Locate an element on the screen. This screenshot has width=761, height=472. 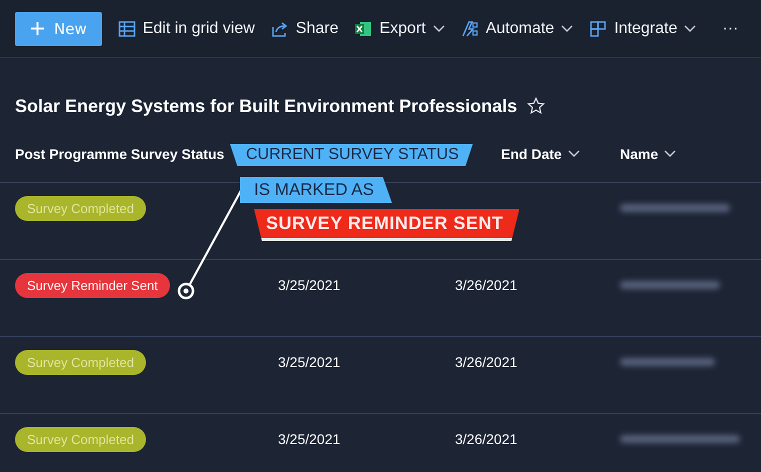
star-icon is located at coordinates (536, 106).